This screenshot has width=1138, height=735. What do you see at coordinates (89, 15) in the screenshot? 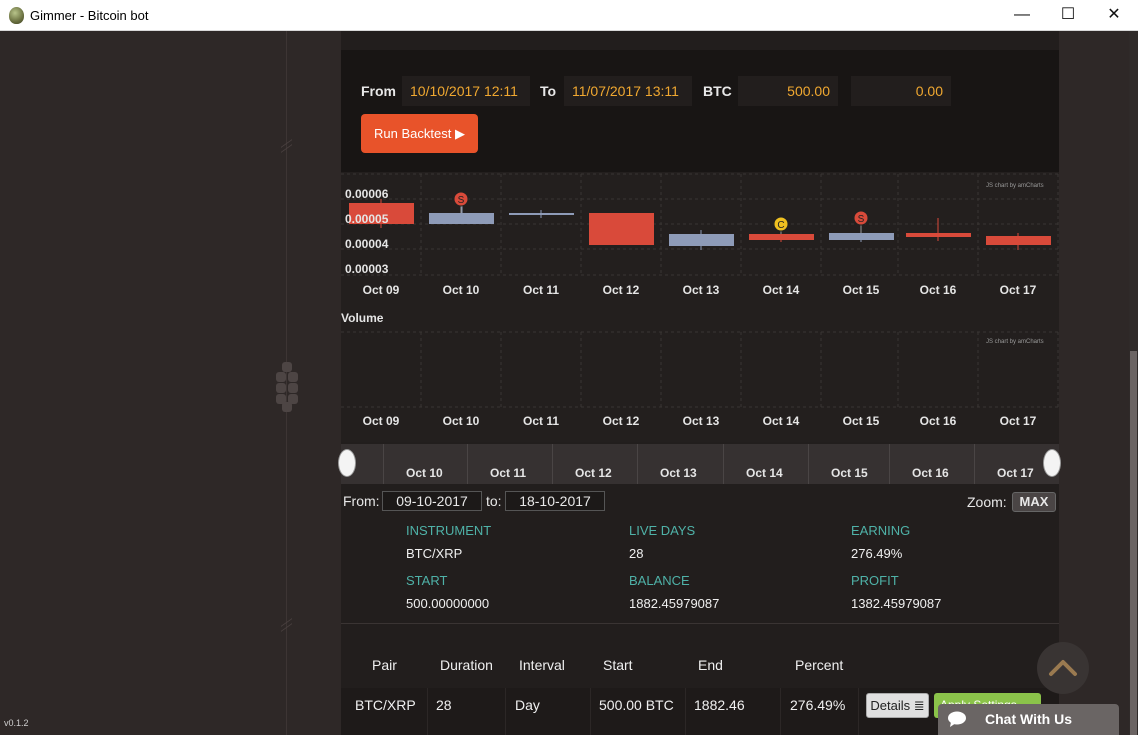
I see `window-title: Gimmer - Bitcoin bot` at bounding box center [89, 15].